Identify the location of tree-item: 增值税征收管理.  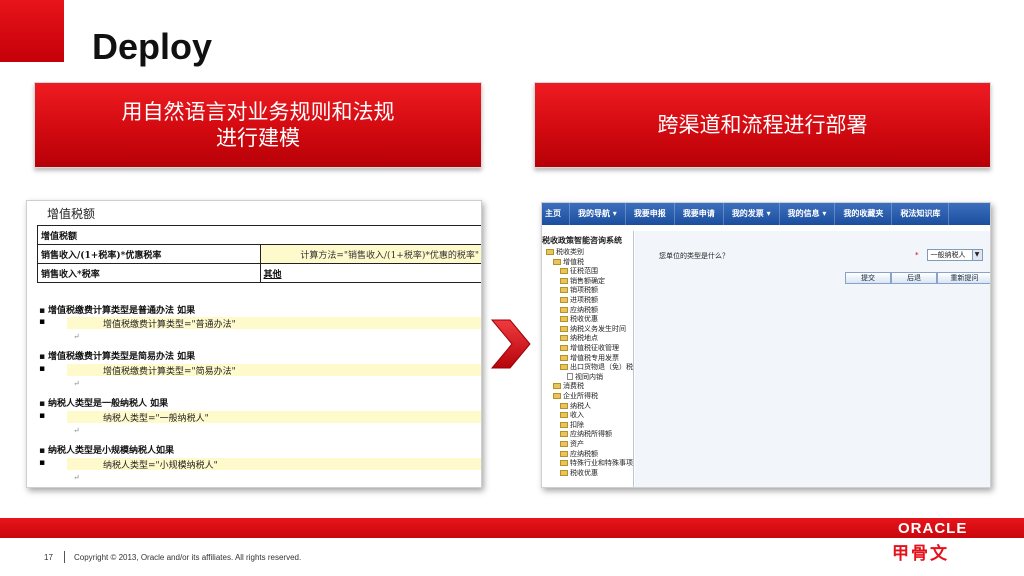
(589, 348).